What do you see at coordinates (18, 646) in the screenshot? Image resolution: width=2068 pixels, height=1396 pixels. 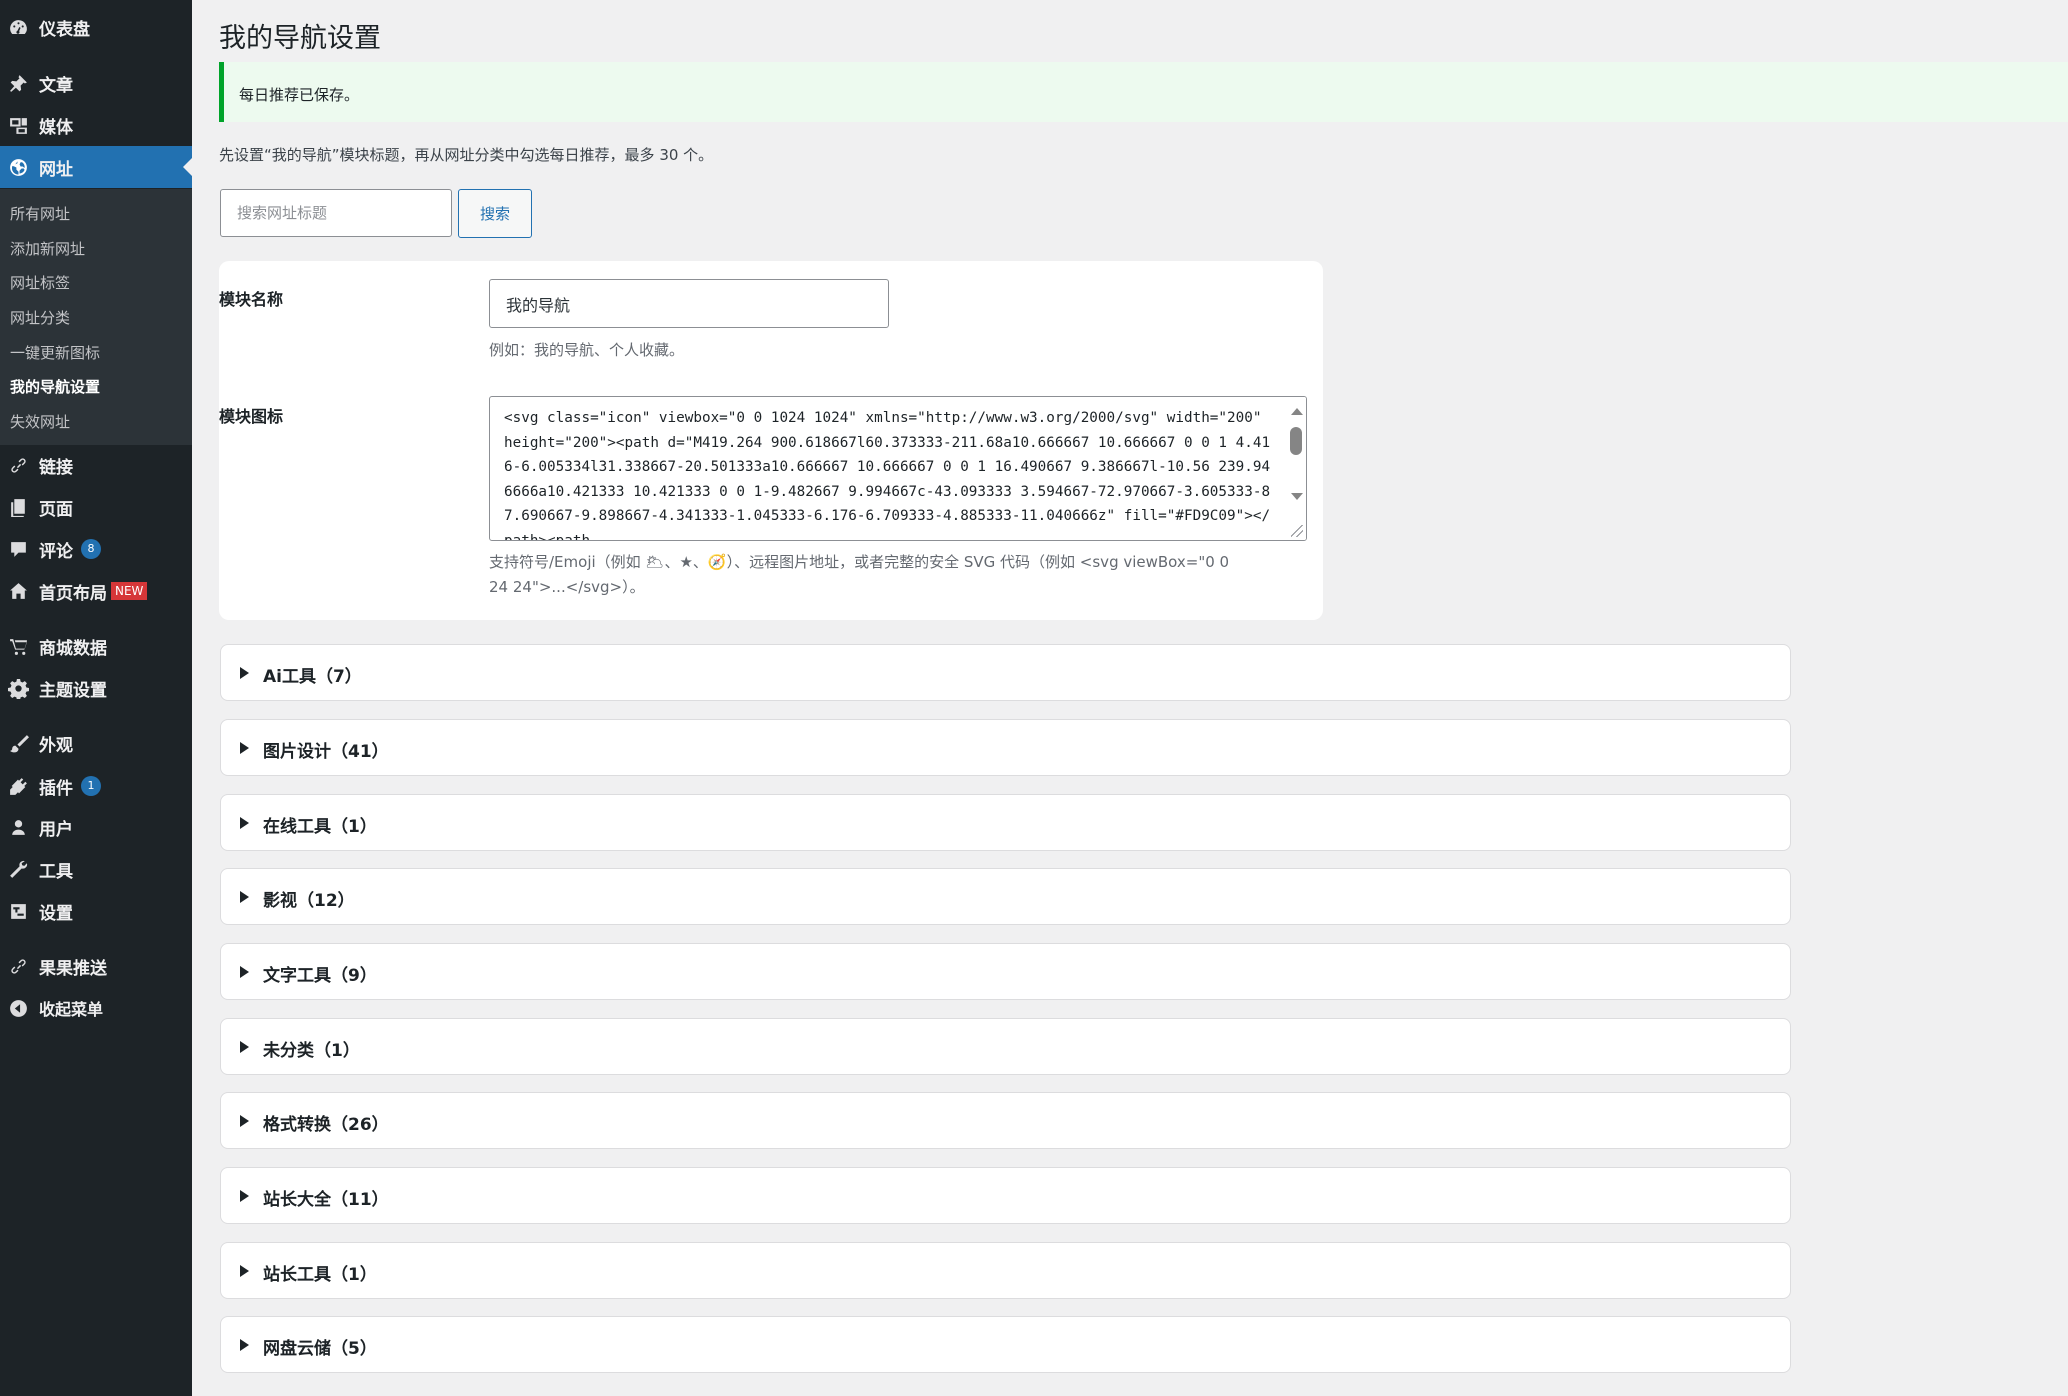 I see `cart-icon` at bounding box center [18, 646].